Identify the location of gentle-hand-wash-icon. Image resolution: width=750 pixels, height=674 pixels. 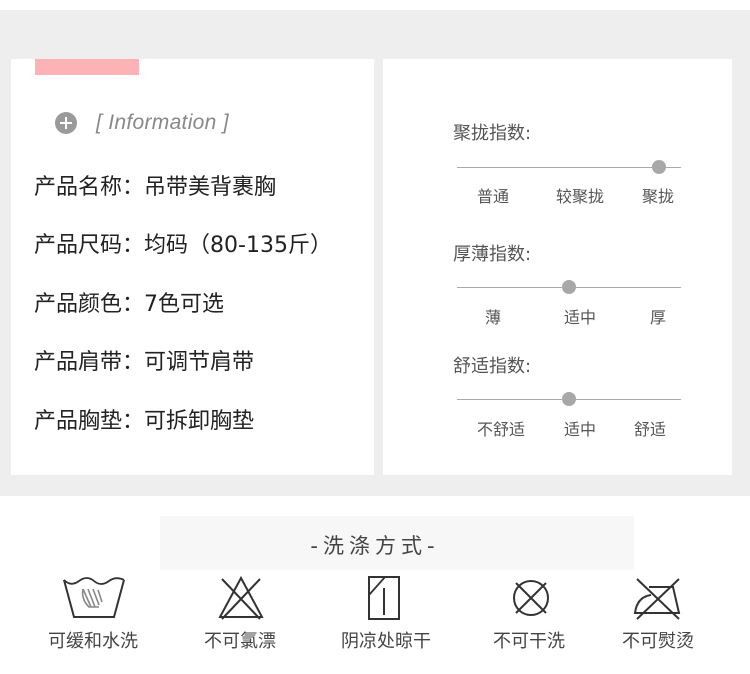
(94, 597).